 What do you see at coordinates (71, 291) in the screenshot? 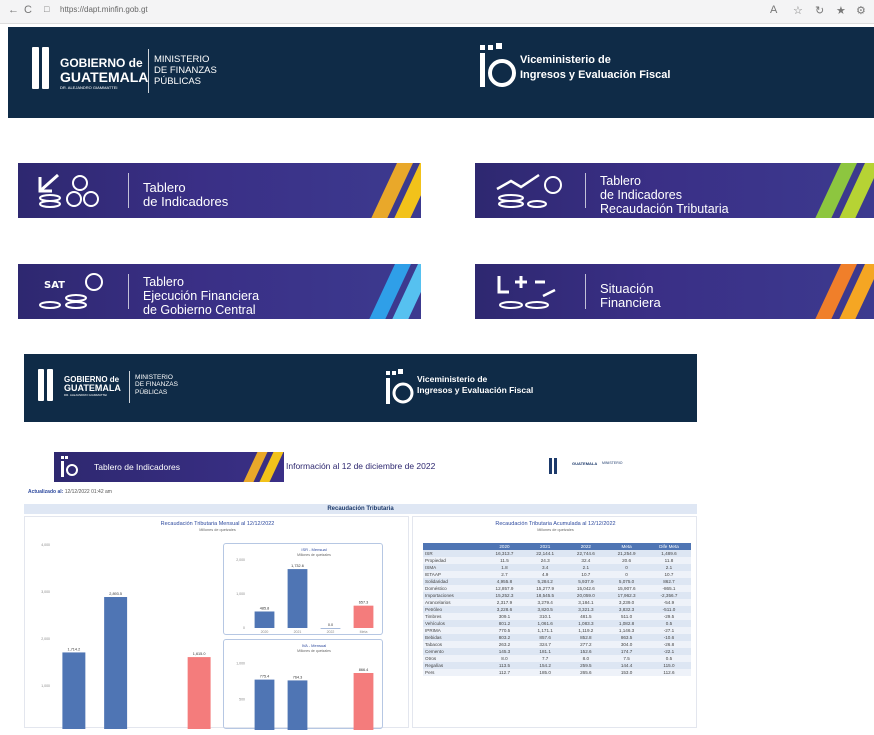
I see `sat-coins-icon: SAT` at bounding box center [71, 291].